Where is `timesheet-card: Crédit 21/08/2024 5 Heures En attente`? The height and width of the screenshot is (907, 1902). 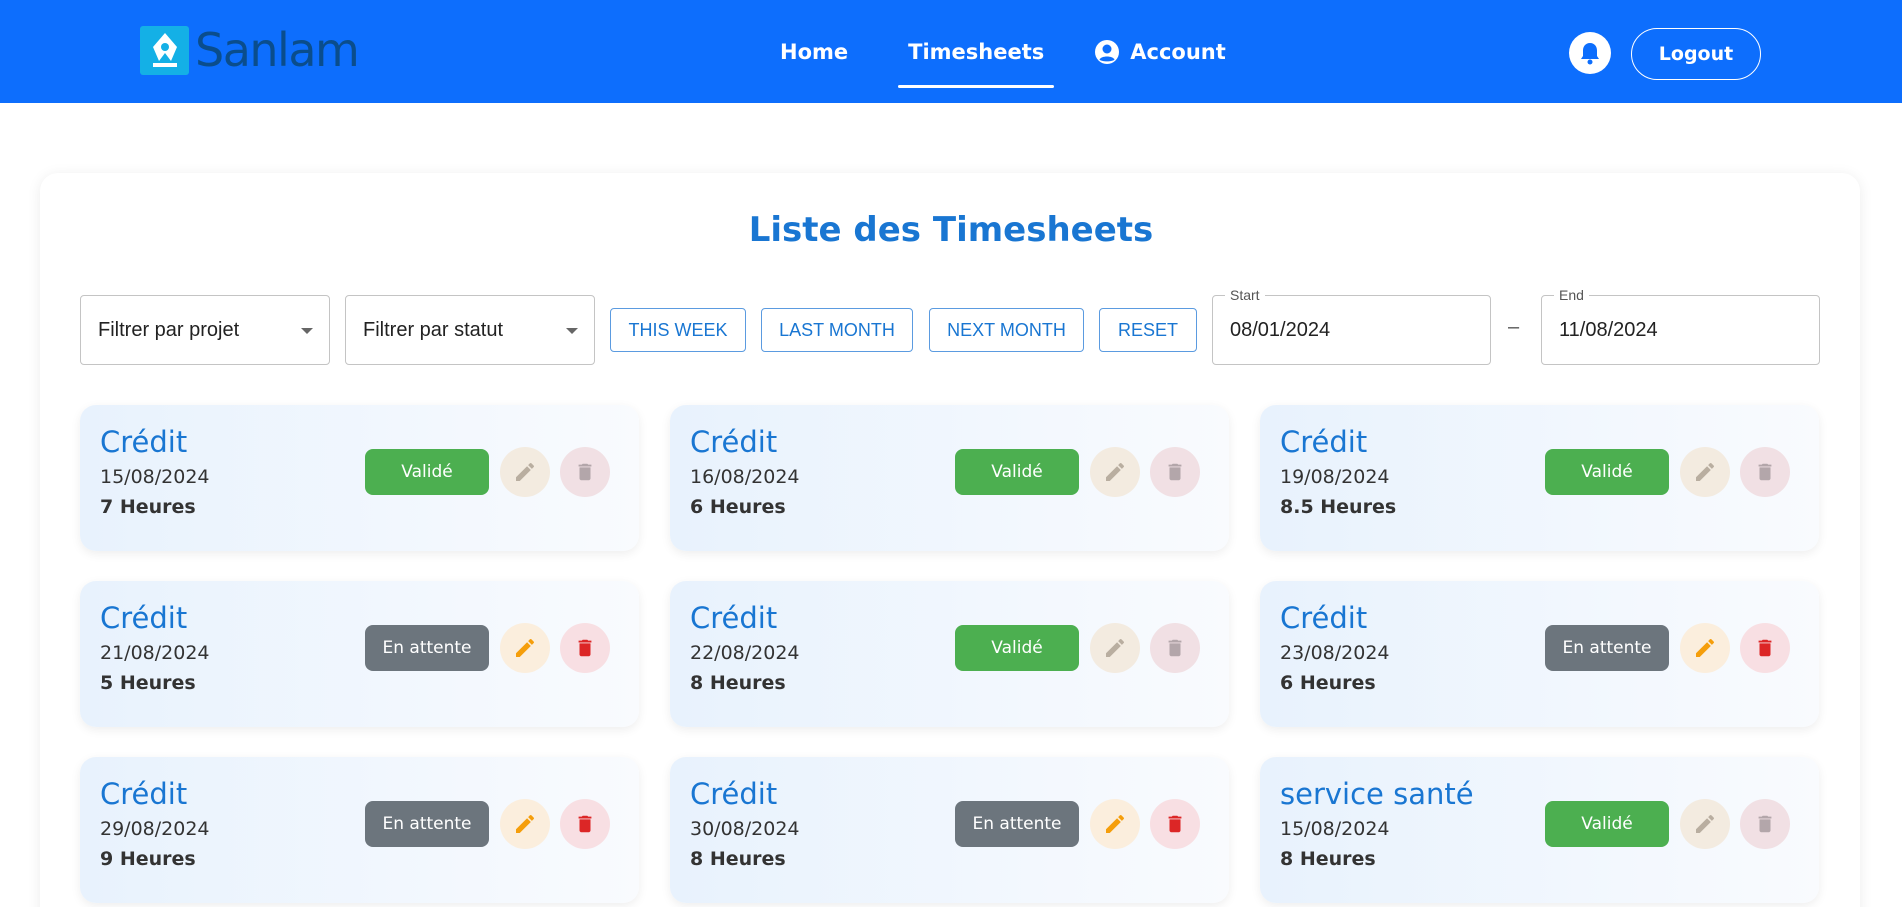 timesheet-card: Crédit 21/08/2024 5 Heures En attente is located at coordinates (359, 654).